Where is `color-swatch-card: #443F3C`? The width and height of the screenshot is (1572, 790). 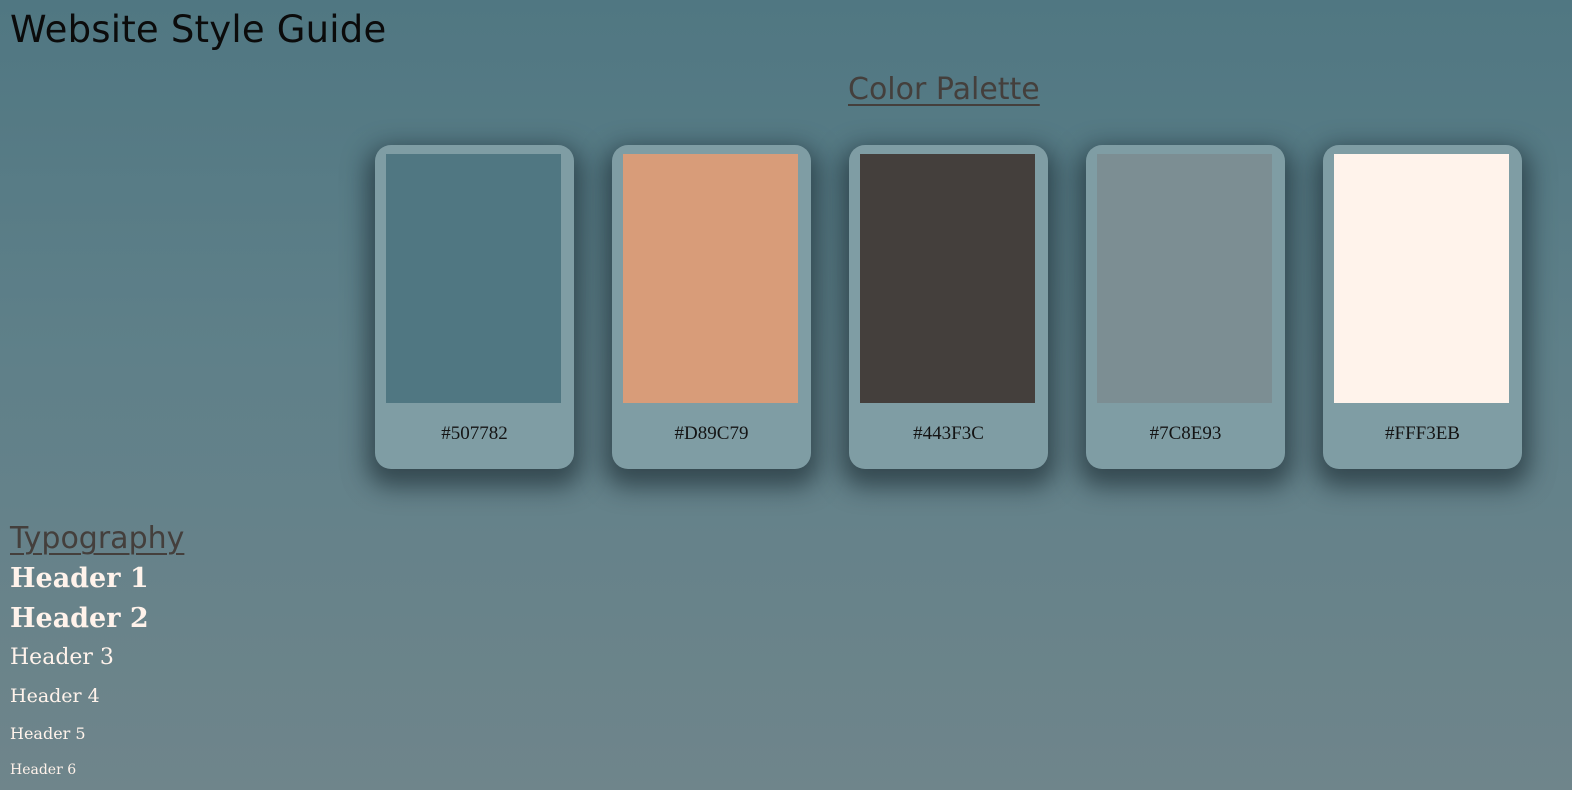 color-swatch-card: #443F3C is located at coordinates (948, 307).